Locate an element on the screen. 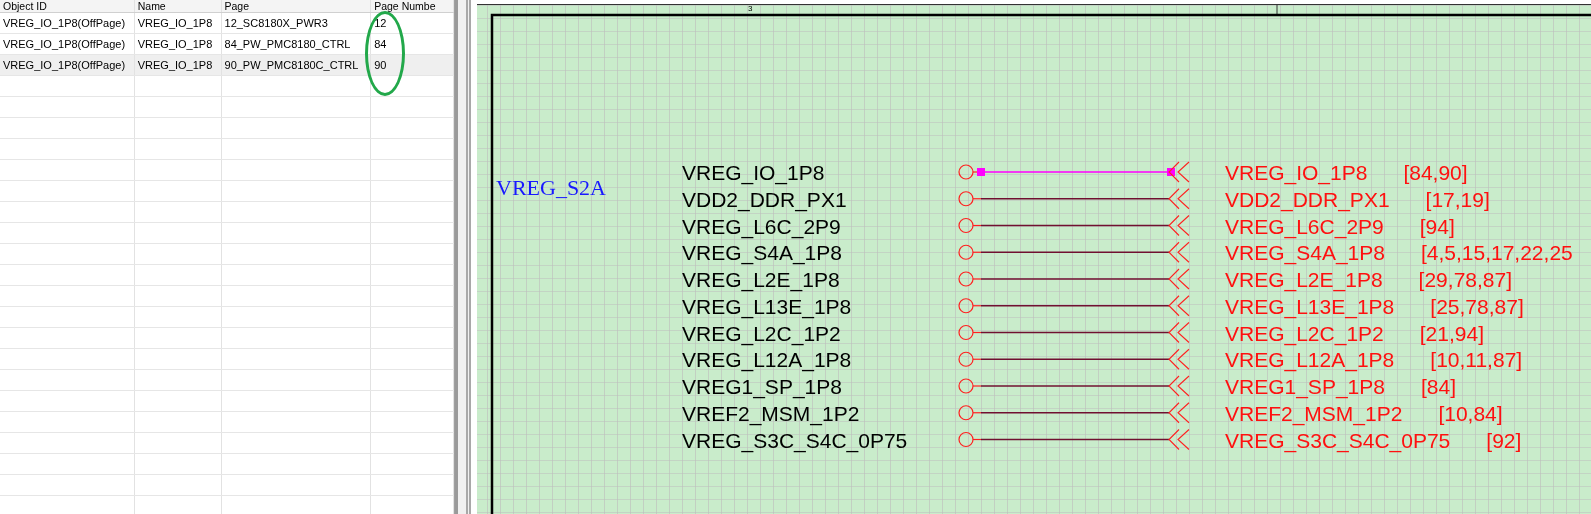 Image resolution: width=1591 pixels, height=514 pixels. page-reference: [84] is located at coordinates (1438, 386).